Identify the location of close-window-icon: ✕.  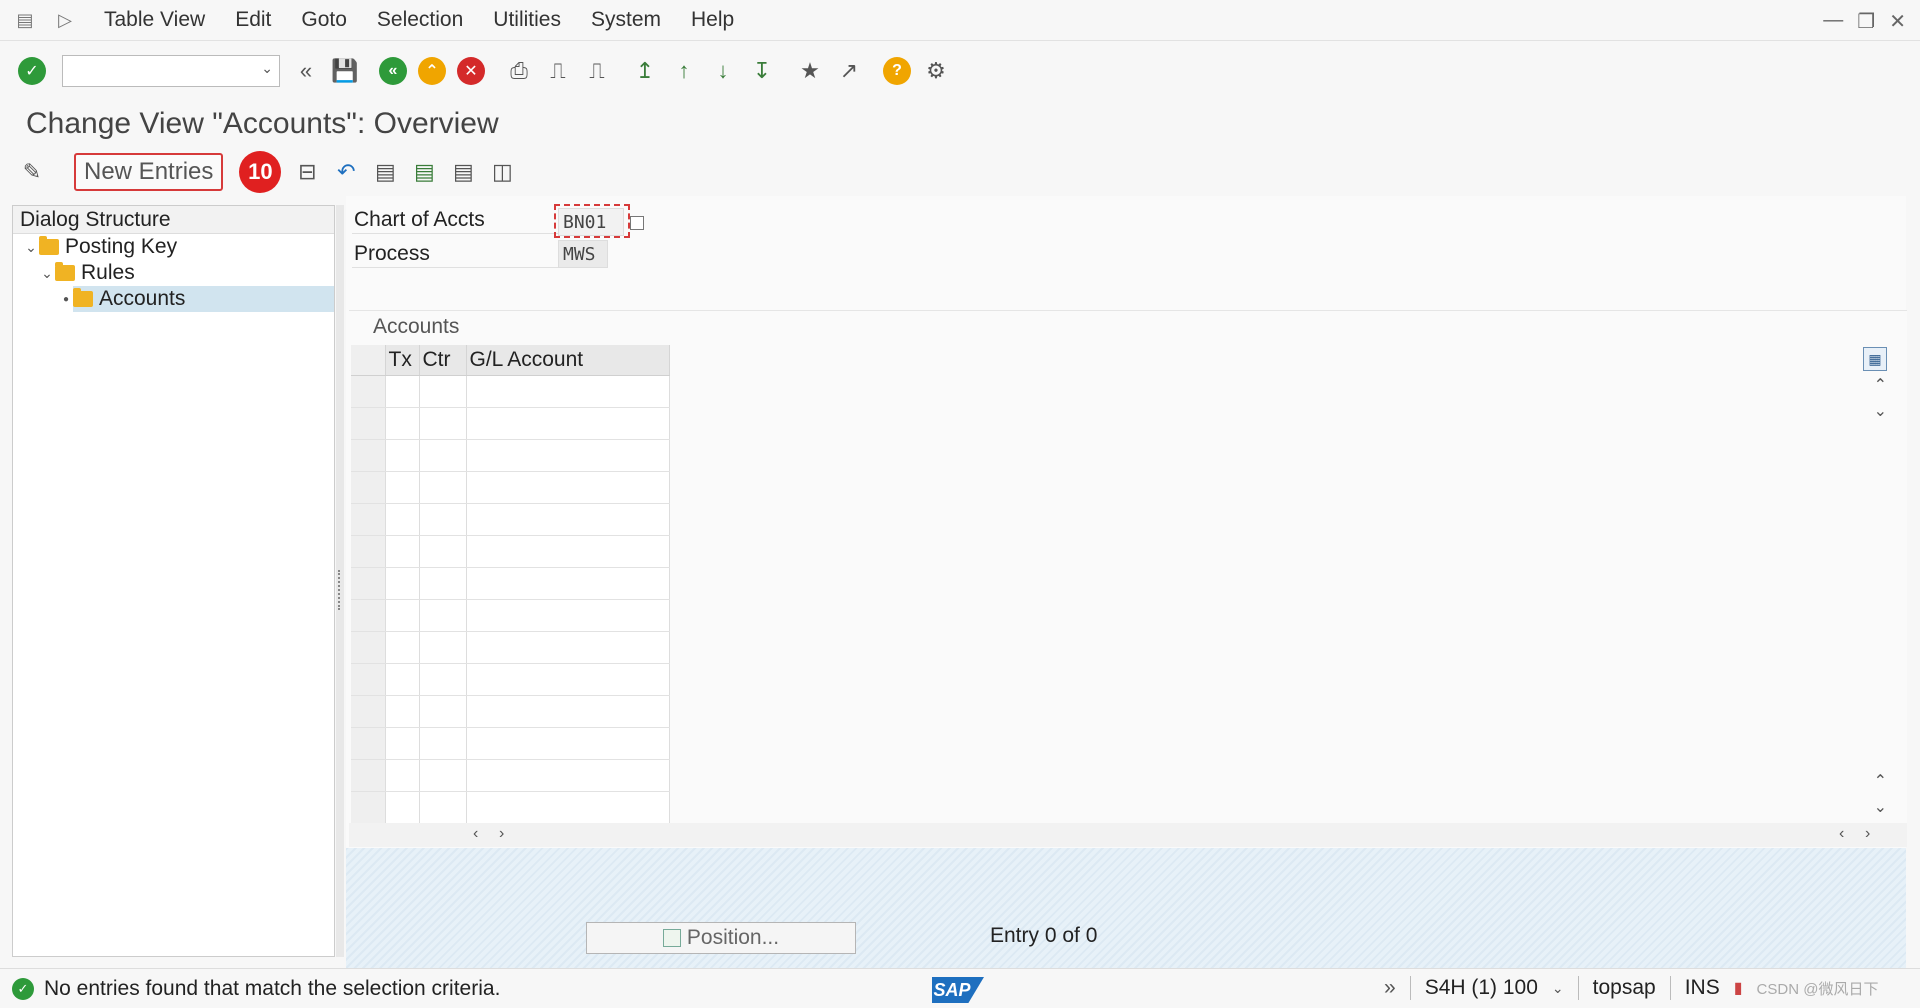
(1897, 21).